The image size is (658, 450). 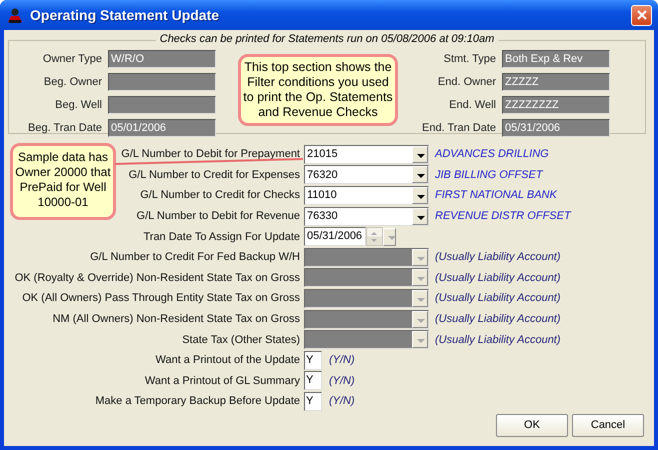 What do you see at coordinates (532, 425) in the screenshot?
I see `ok-button: OK` at bounding box center [532, 425].